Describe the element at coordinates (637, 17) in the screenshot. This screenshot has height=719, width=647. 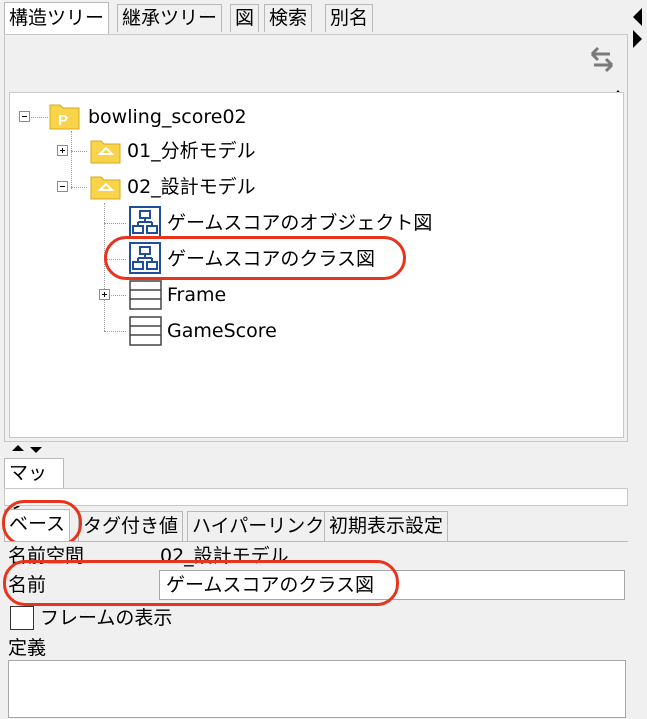
I see `collapse-left-icon` at that location.